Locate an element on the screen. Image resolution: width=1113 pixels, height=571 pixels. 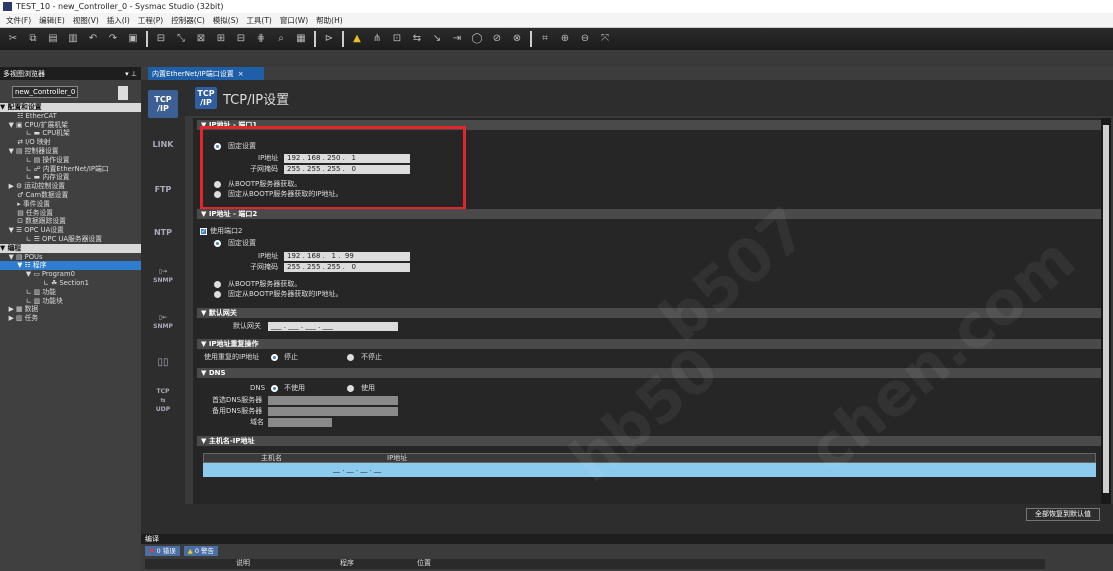
warnings-filter-button: ▲ 0 警告 is located at coordinates (201, 551).